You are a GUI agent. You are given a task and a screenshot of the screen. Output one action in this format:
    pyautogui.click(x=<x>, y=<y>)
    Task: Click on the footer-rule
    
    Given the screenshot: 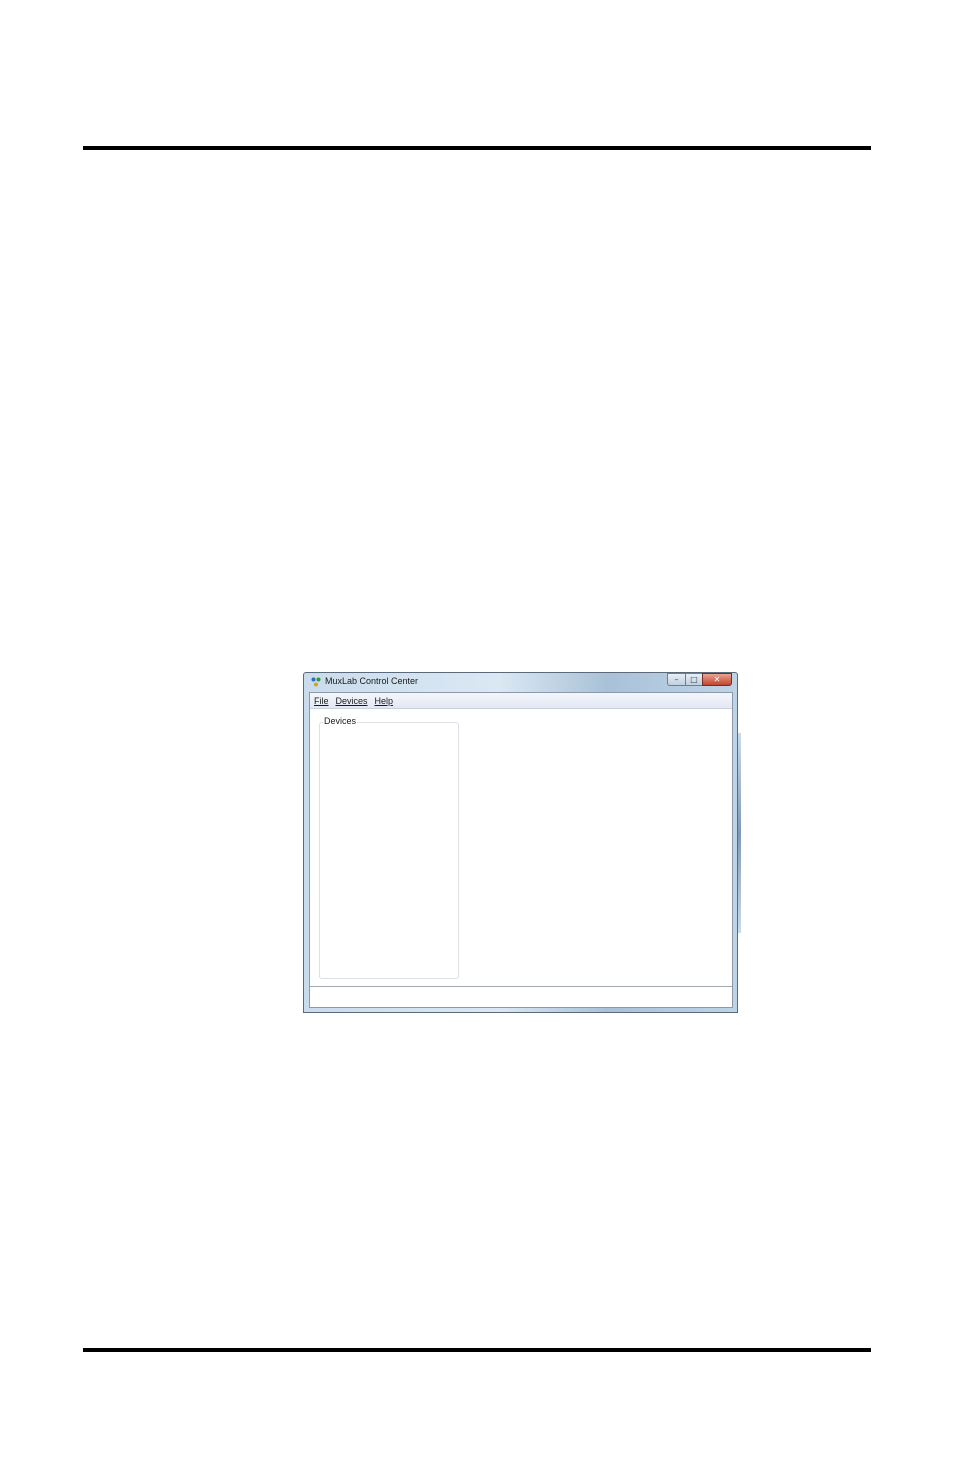 What is the action you would take?
    pyautogui.click(x=477, y=1350)
    